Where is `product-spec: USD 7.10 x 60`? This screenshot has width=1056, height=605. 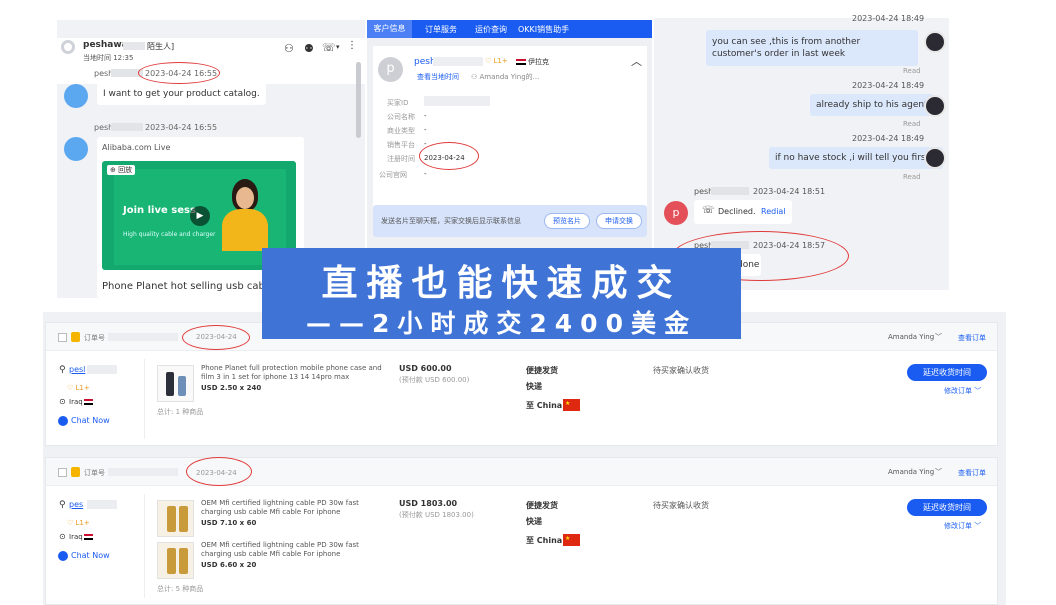
product-spec: USD 7.10 x 60 is located at coordinates (229, 523).